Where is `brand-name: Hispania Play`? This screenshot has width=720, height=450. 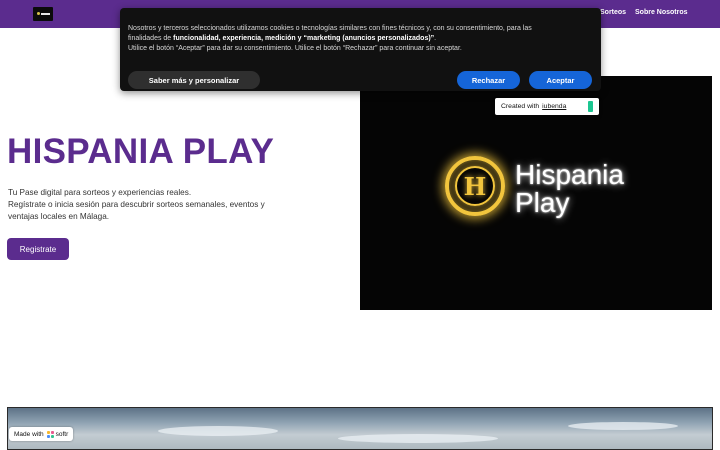 brand-name: Hispania Play is located at coordinates (585, 189).